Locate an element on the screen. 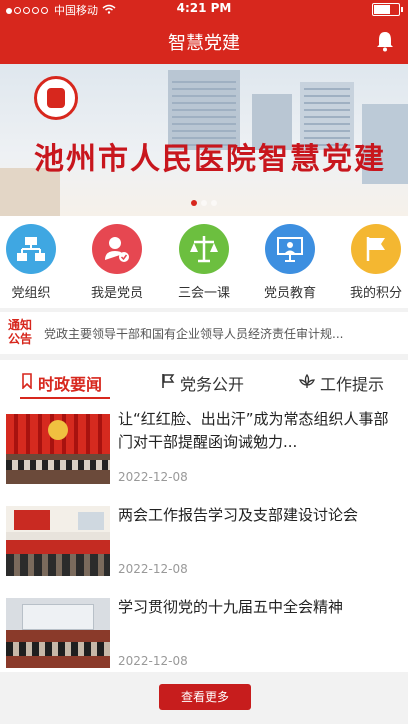 This screenshot has width=408, height=724. tab-current-affairs: 时政要闻 is located at coordinates (61, 383).